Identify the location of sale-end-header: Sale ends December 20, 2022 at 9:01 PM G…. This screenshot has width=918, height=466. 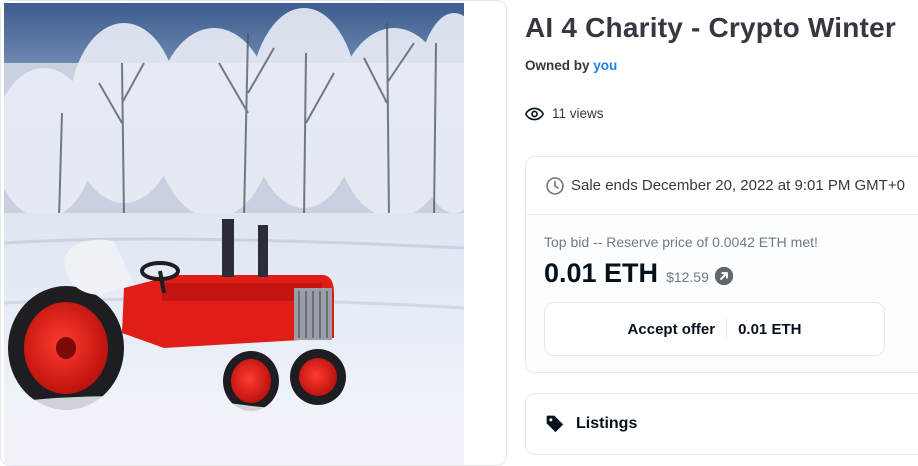
(722, 186).